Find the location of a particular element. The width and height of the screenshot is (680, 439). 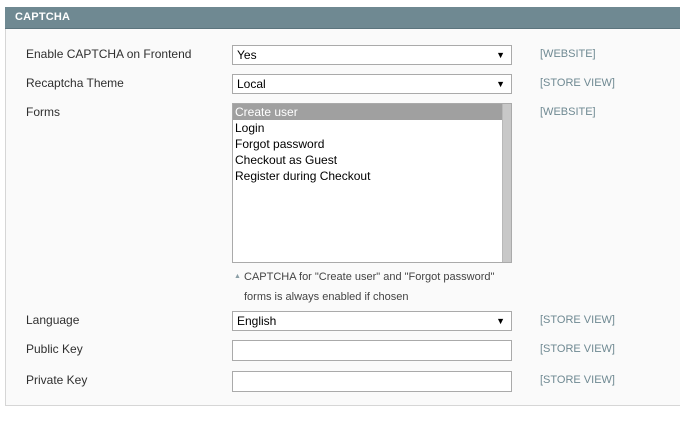

public-key-input is located at coordinates (372, 350).